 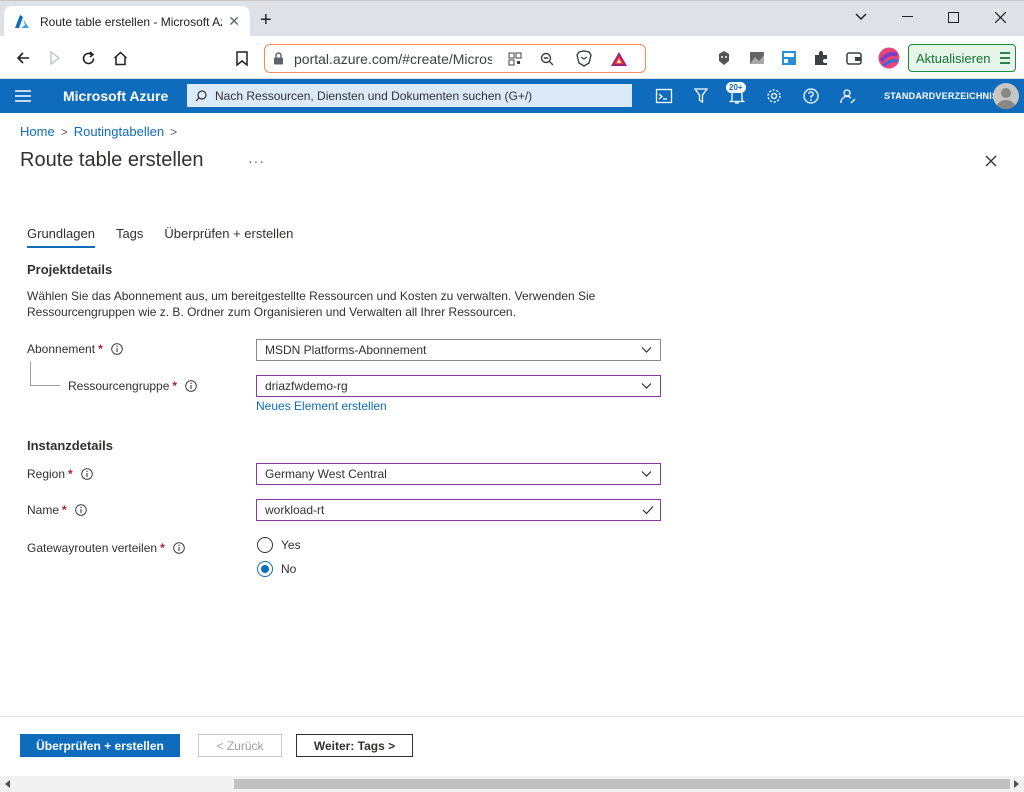 I want to click on gear-icon, so click(x=774, y=96).